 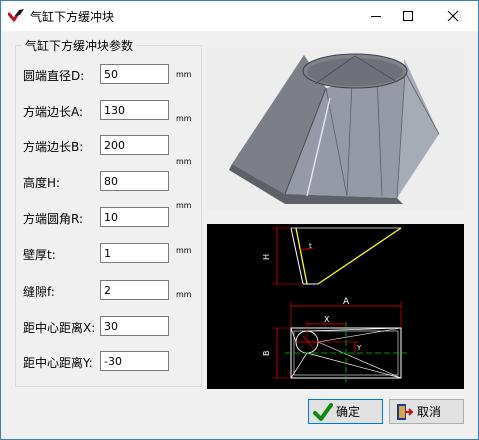 I want to click on param-label-x: 距中心距离X:, so click(x=59, y=328).